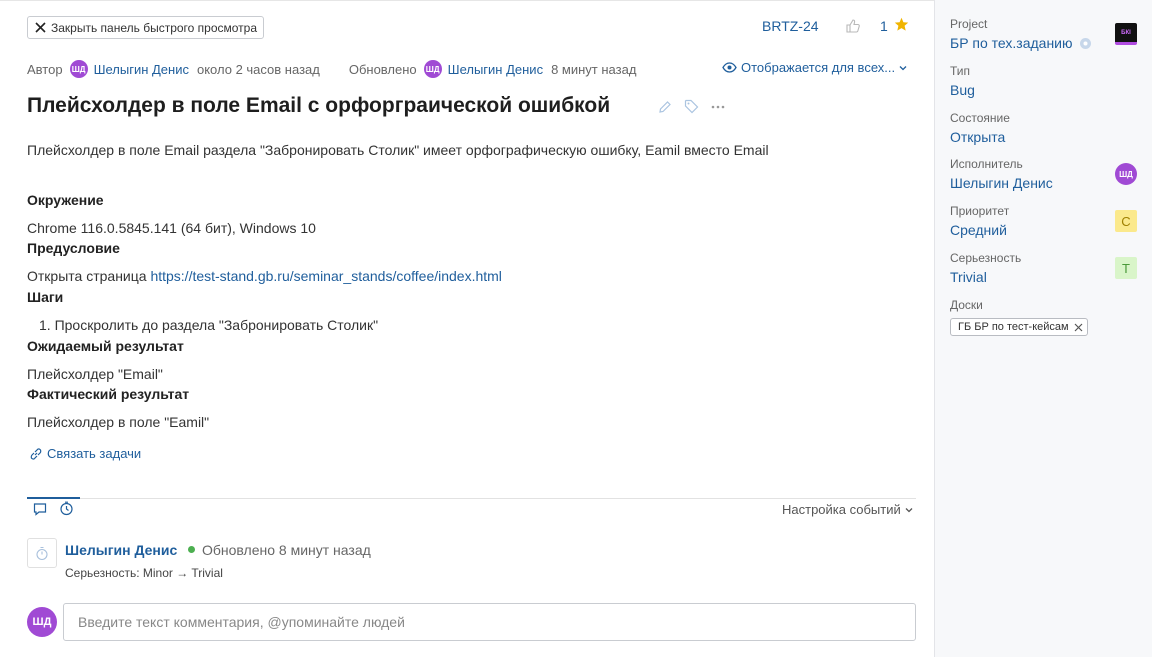 This screenshot has height=657, width=1152. Describe the element at coordinates (489, 622) in the screenshot. I see `comment-input` at that location.